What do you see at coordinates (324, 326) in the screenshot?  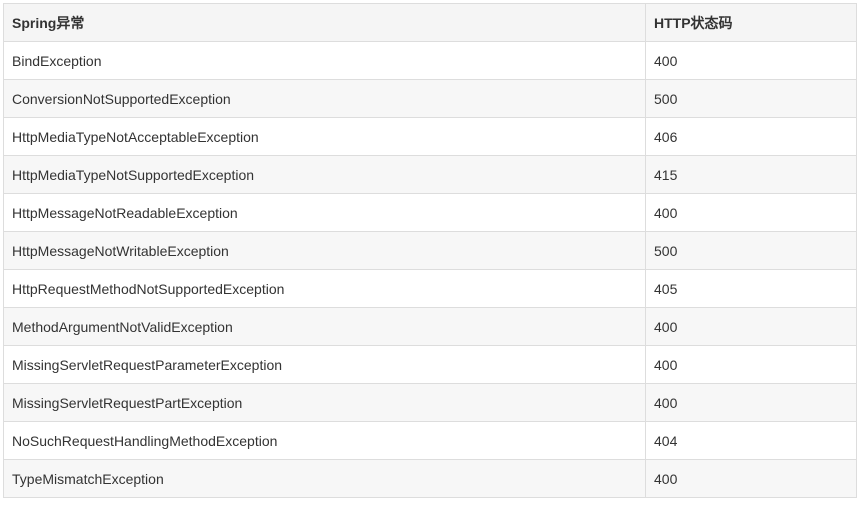 I see `exception-name-cell: MethodArgumentNotValidException` at bounding box center [324, 326].